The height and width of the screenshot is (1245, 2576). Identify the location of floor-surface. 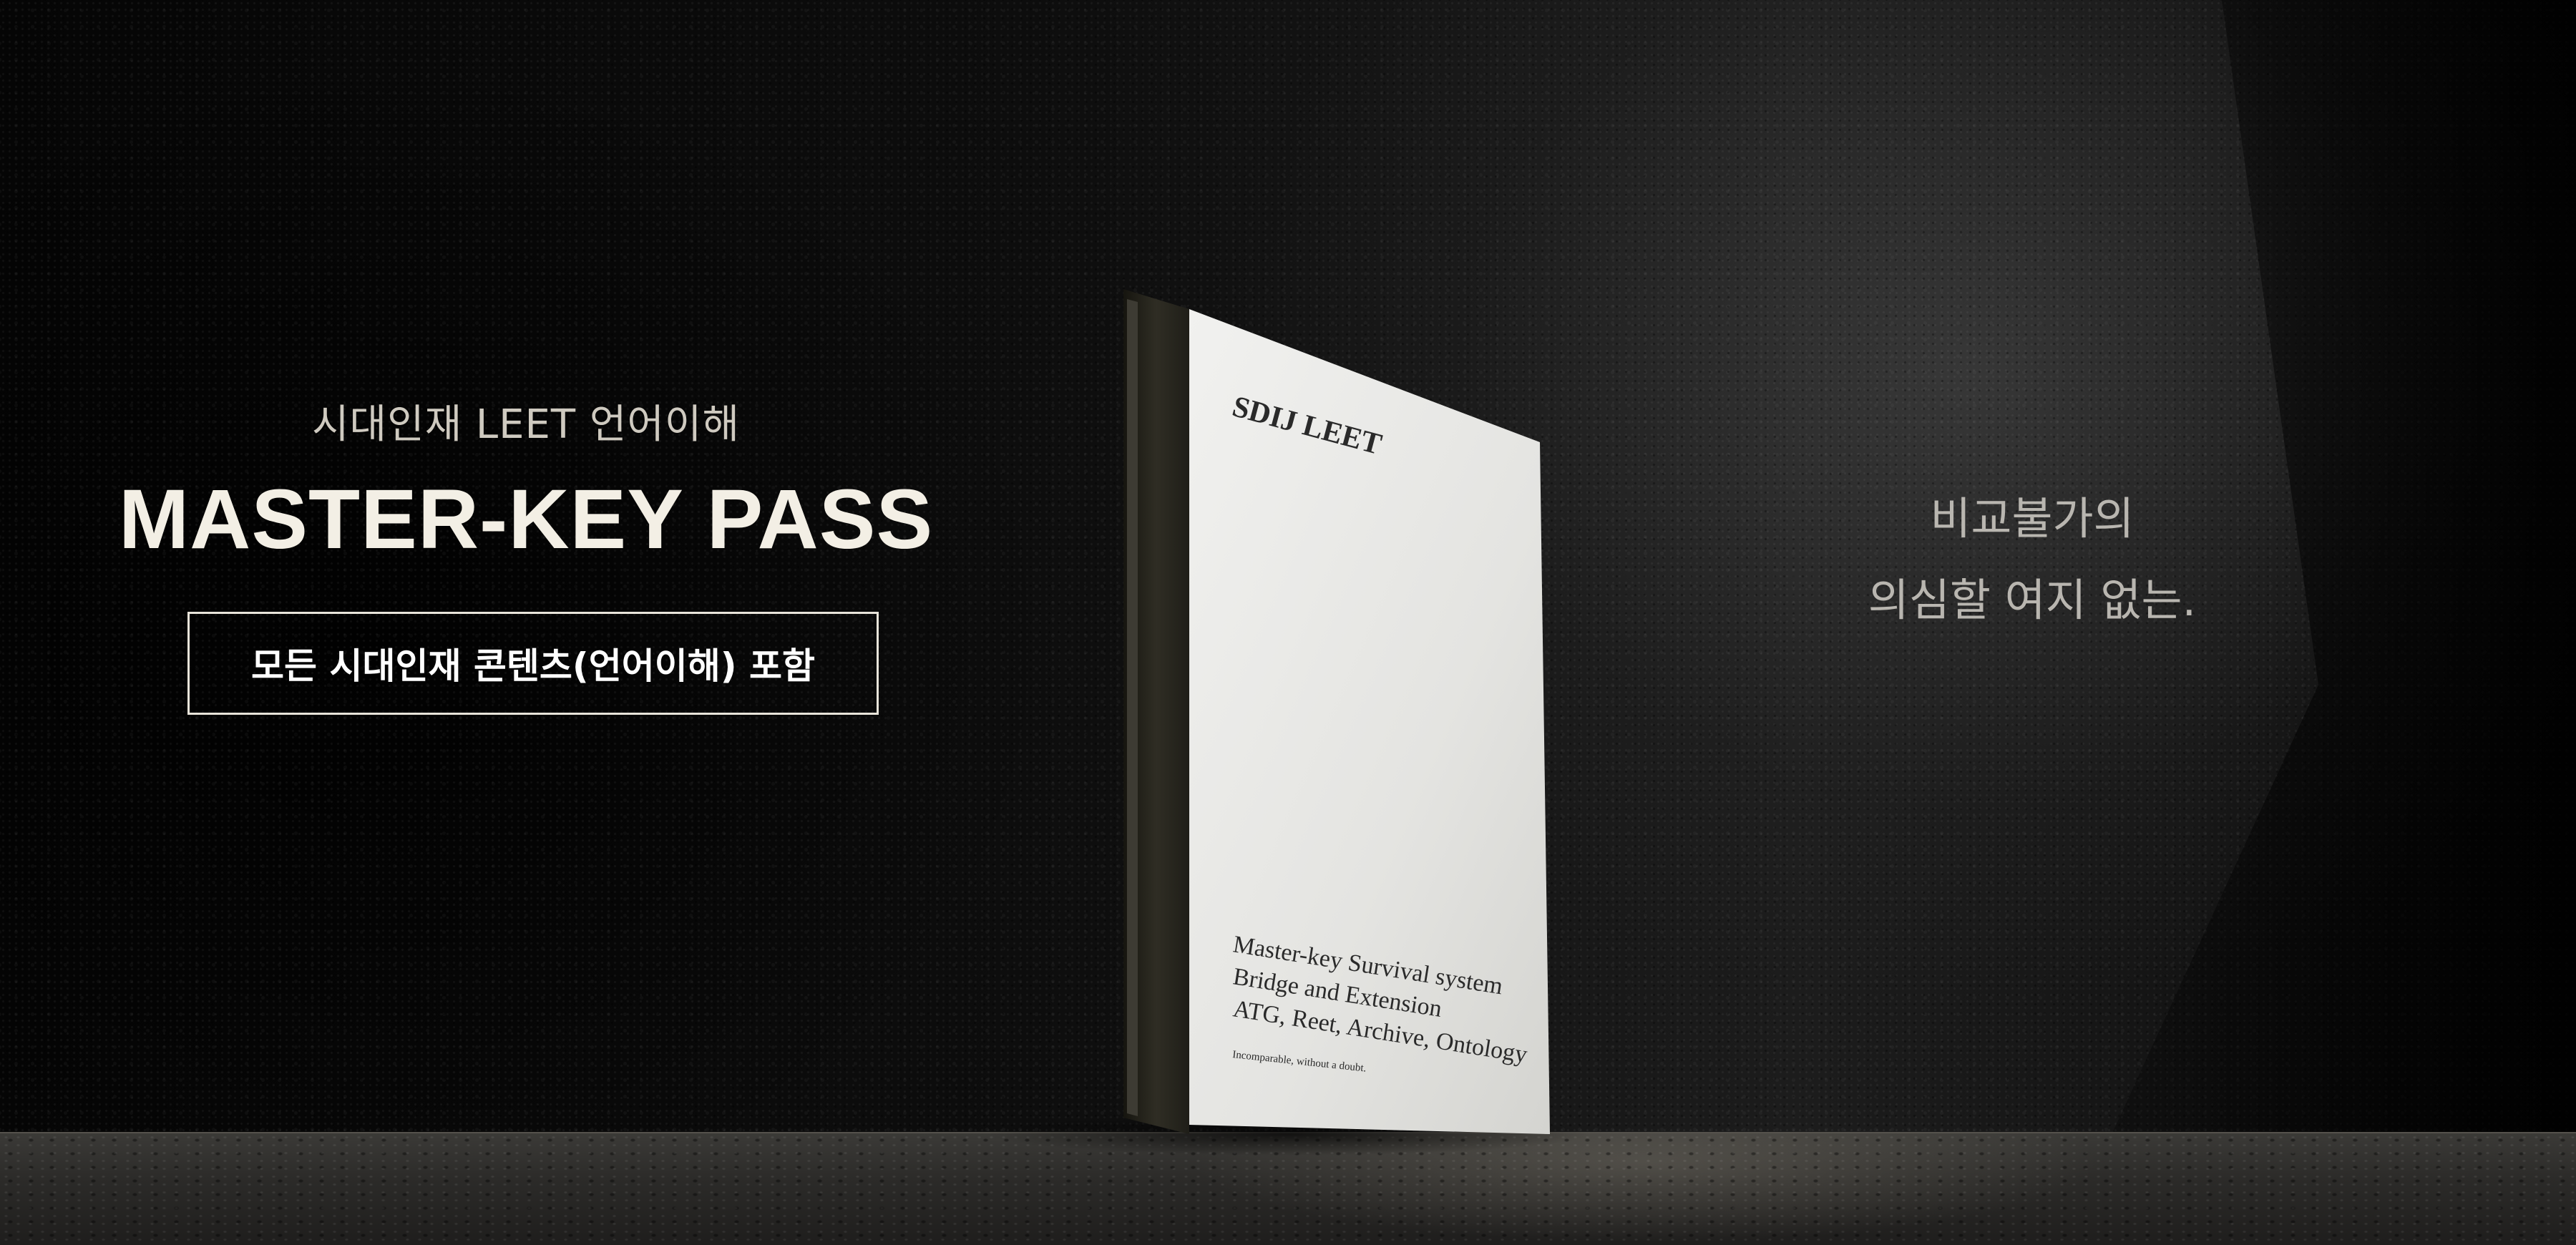
(1288, 1188).